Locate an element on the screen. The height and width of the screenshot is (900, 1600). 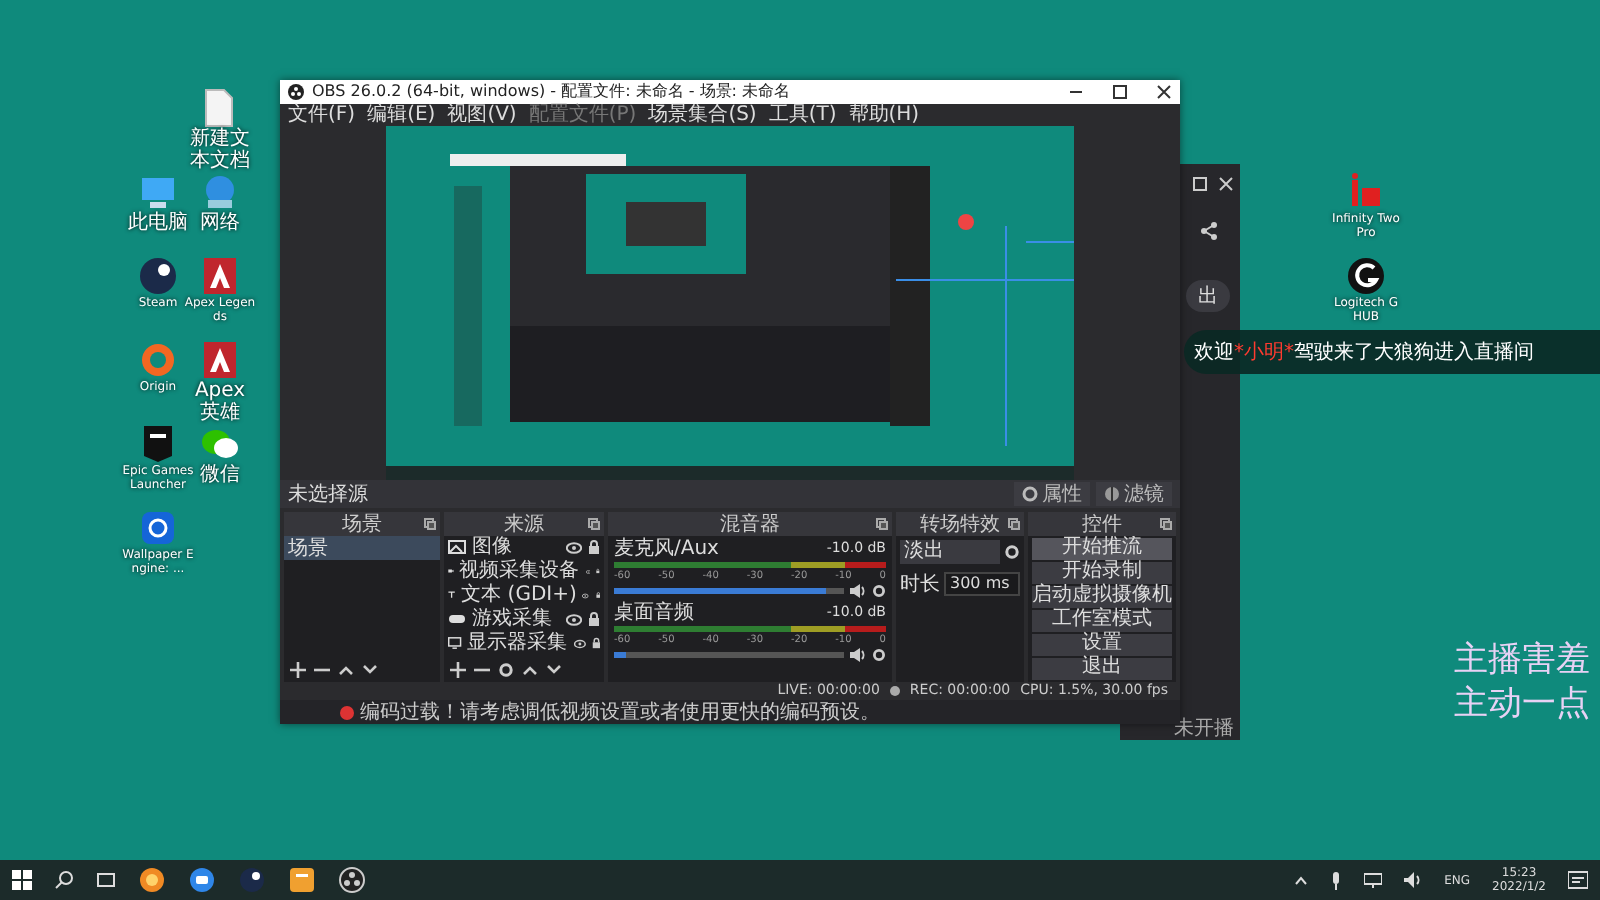
menu-item: 场景集合(S) is located at coordinates (702, 115).